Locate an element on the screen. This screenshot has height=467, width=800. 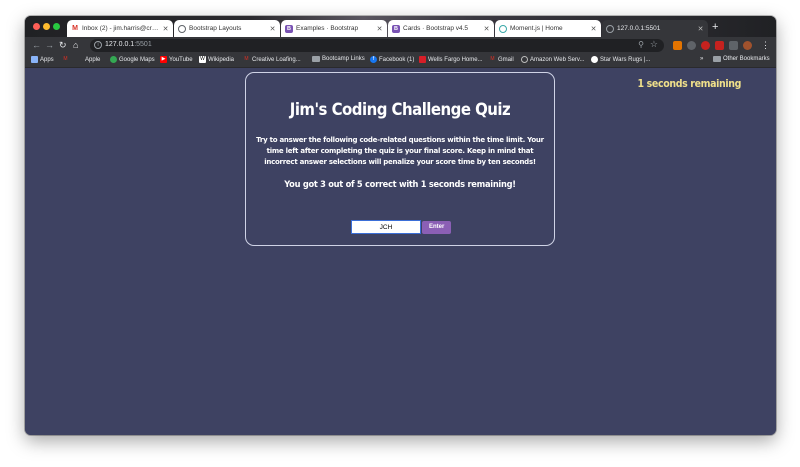
tab-bootstrap-layouts: Bootstrap Layouts ✕ is located at coordinates (227, 28).